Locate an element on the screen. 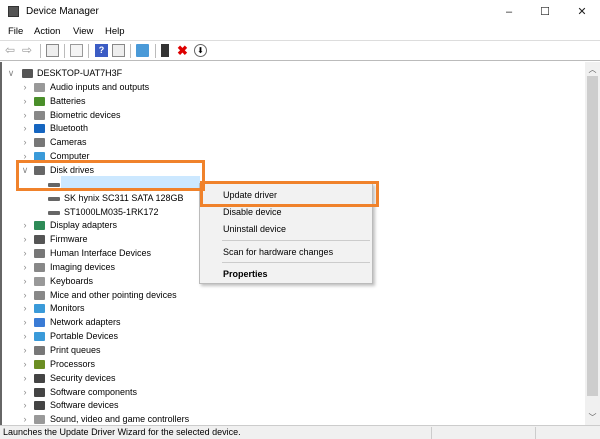  vertical-scrollbar: ︿ ﹀ is located at coordinates (592, 243).